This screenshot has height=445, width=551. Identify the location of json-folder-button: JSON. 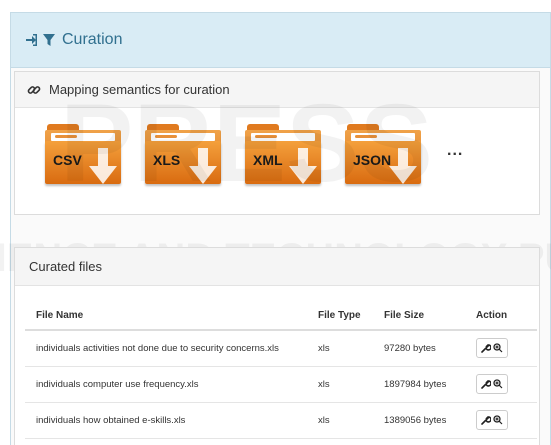
(383, 155).